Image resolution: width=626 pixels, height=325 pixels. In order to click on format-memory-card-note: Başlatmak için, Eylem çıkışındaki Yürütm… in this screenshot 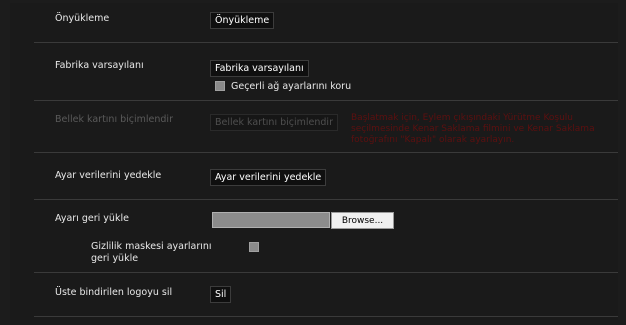, I will do `click(473, 129)`.